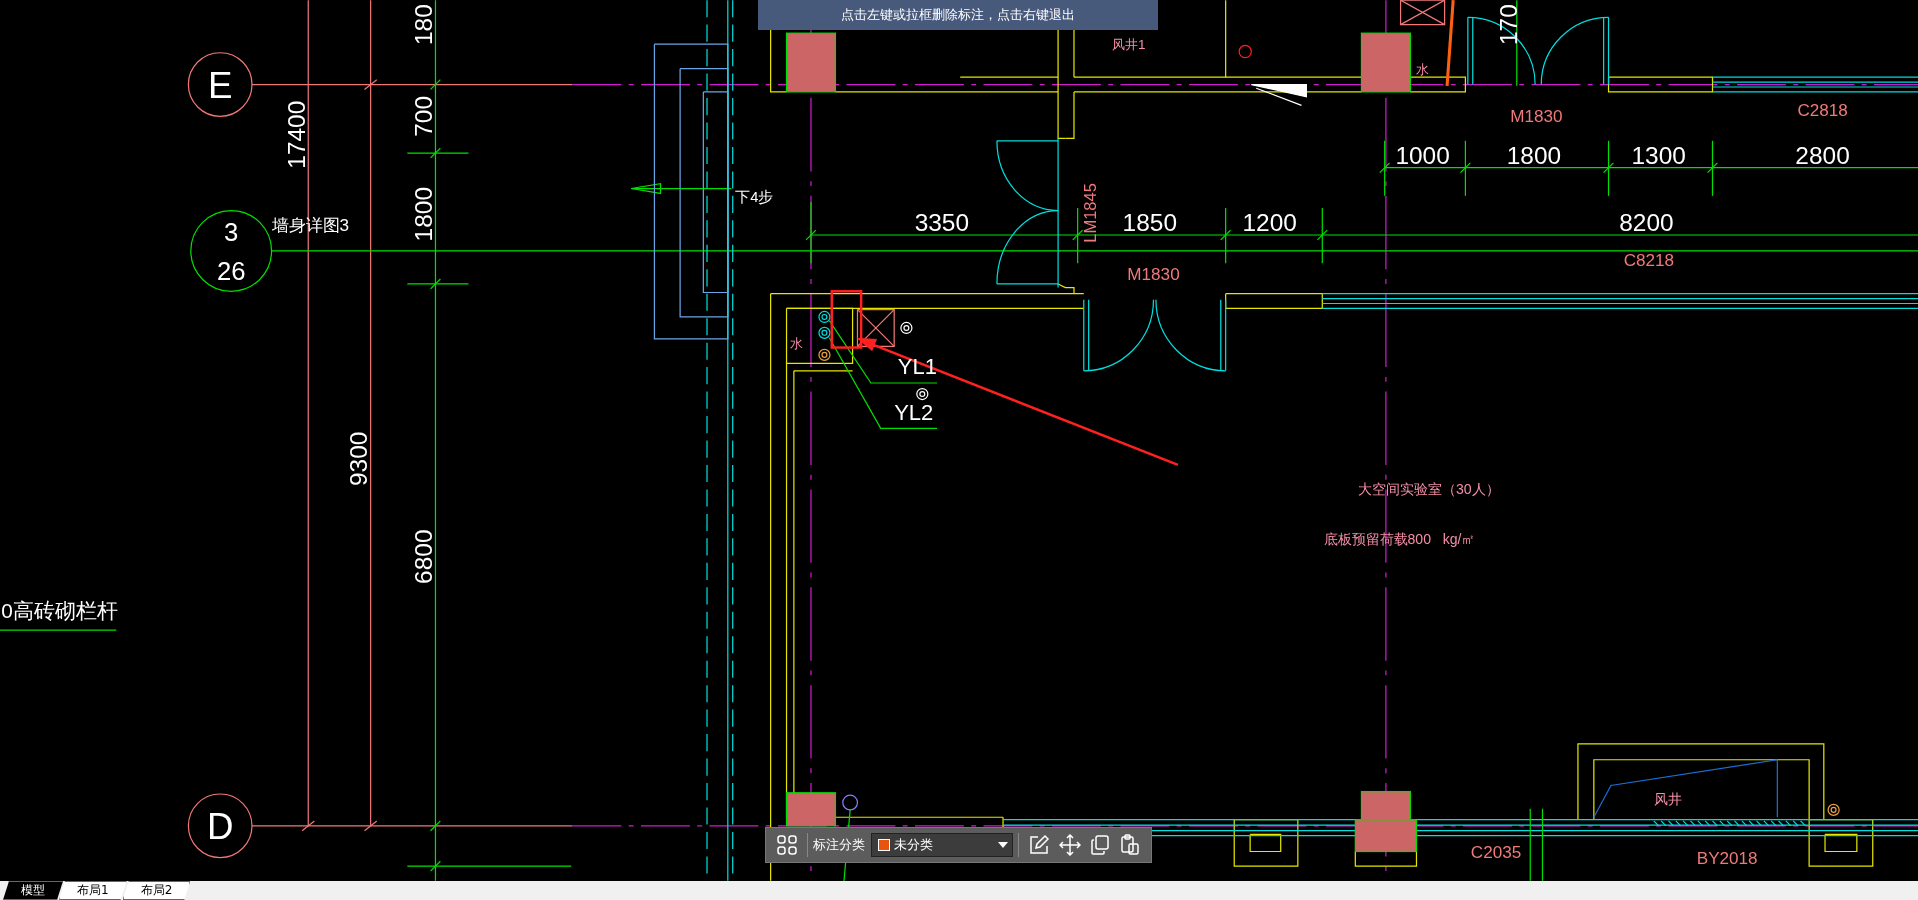 The height and width of the screenshot is (900, 1918). Describe the element at coordinates (423, 116) in the screenshot. I see `dimension-text: 700` at that location.